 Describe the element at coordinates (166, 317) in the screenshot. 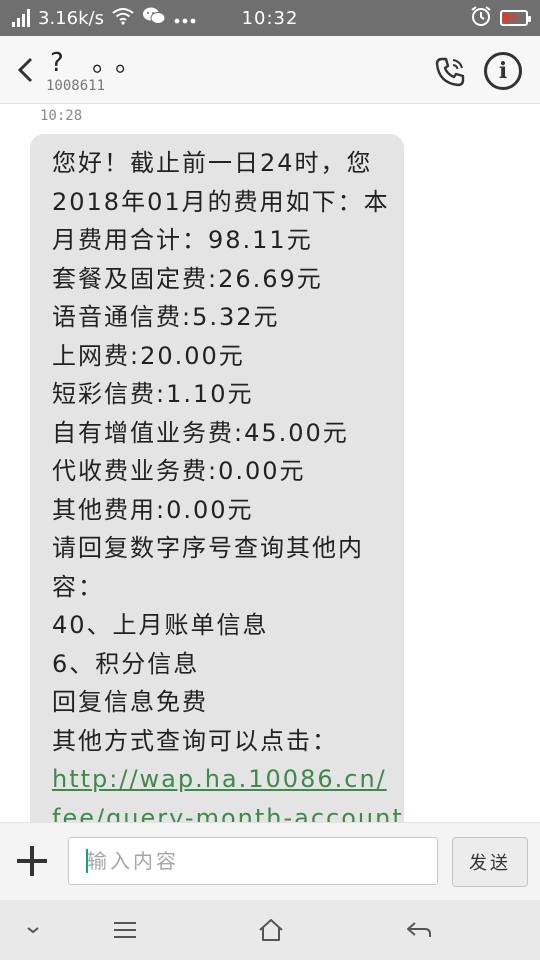

I see `message-line: 语音通信费:5.32元` at that location.